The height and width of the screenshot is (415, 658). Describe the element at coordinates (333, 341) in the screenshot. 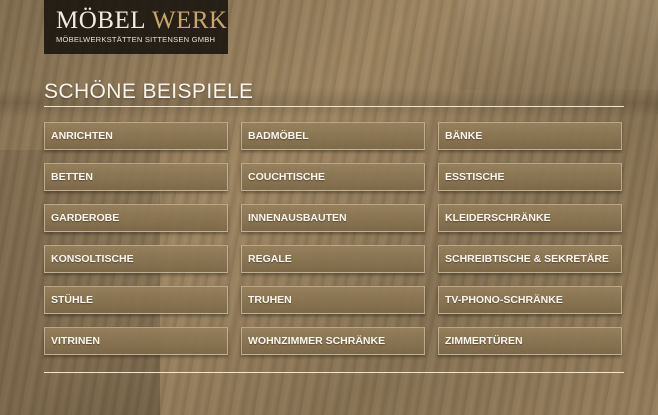

I see `category-button: WOHNZIMMER SCHRÄNKE` at that location.